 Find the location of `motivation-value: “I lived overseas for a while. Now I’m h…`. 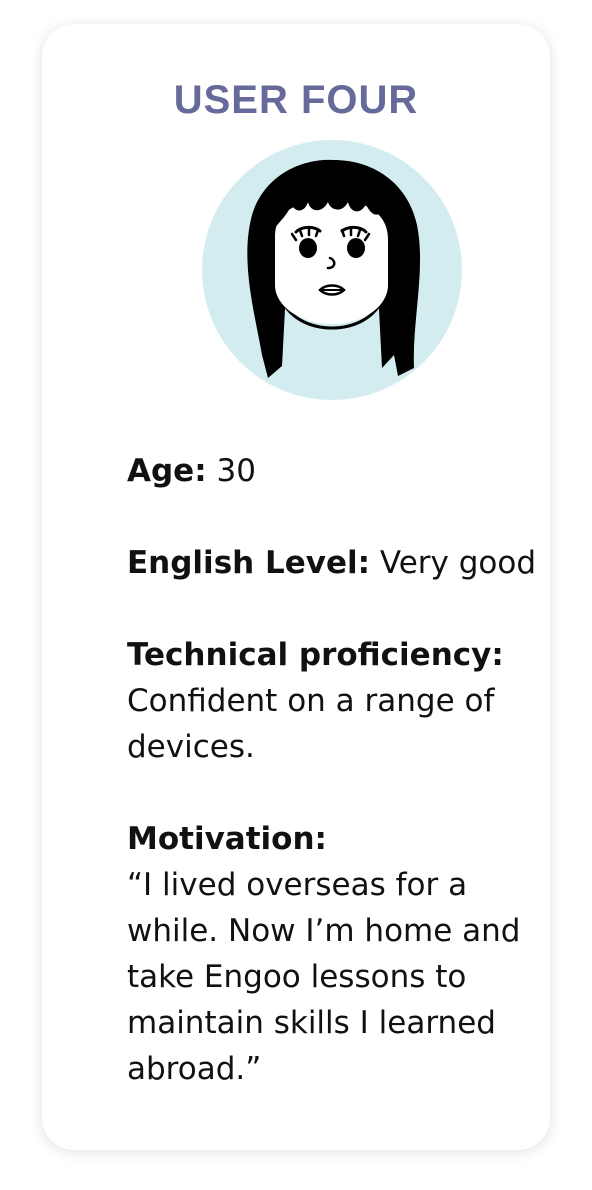

motivation-value: “I lived overseas for a while. Now I’m h… is located at coordinates (324, 977).